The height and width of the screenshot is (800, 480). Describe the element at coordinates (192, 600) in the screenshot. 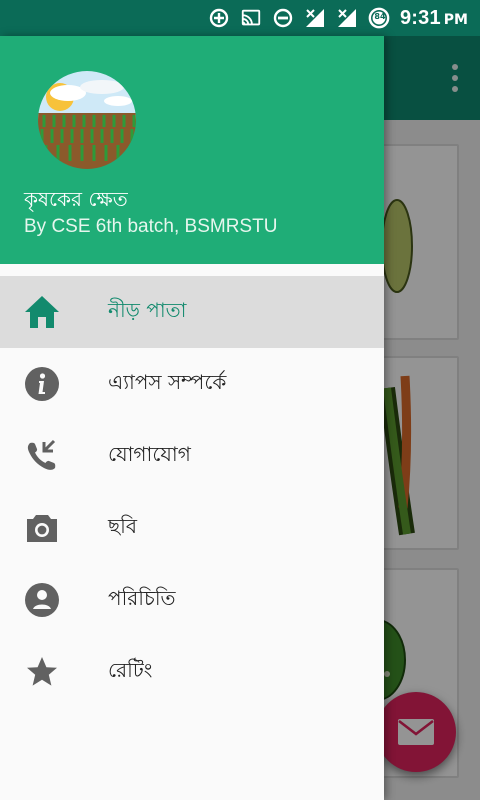

I see `menu-item-introduction: পরিচিতি` at that location.